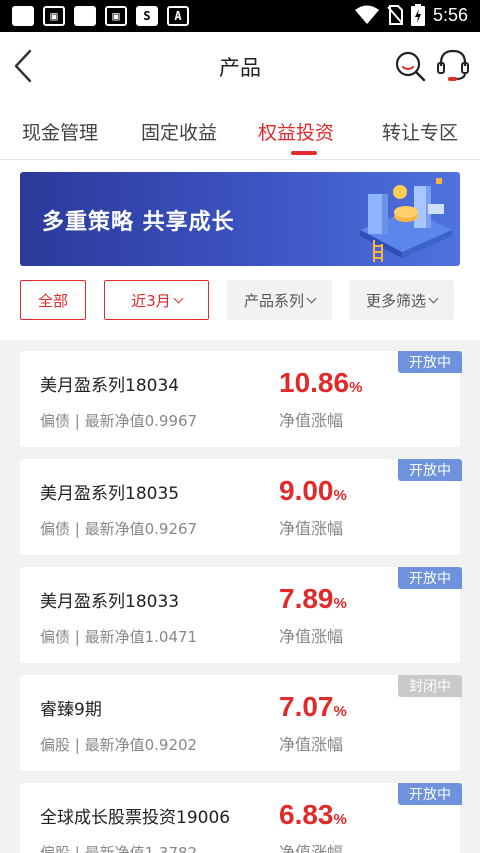 This screenshot has width=480, height=853. I want to click on product-meta: 偏债 | 最新净值0.9267, so click(119, 529).